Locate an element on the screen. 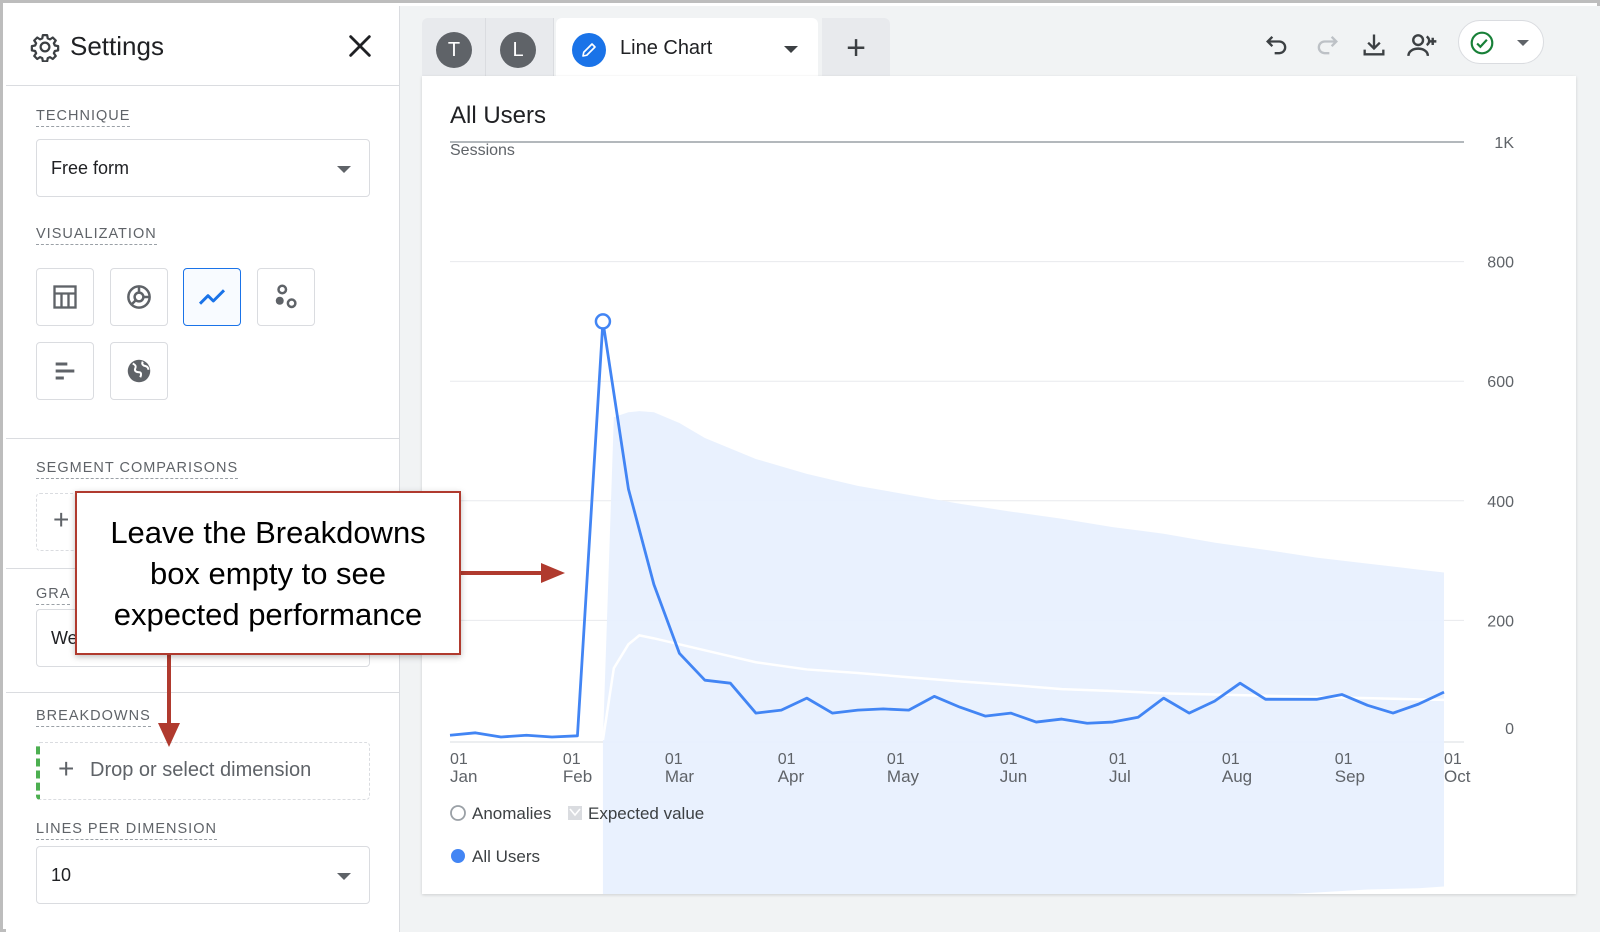  table-icon is located at coordinates (65, 297).